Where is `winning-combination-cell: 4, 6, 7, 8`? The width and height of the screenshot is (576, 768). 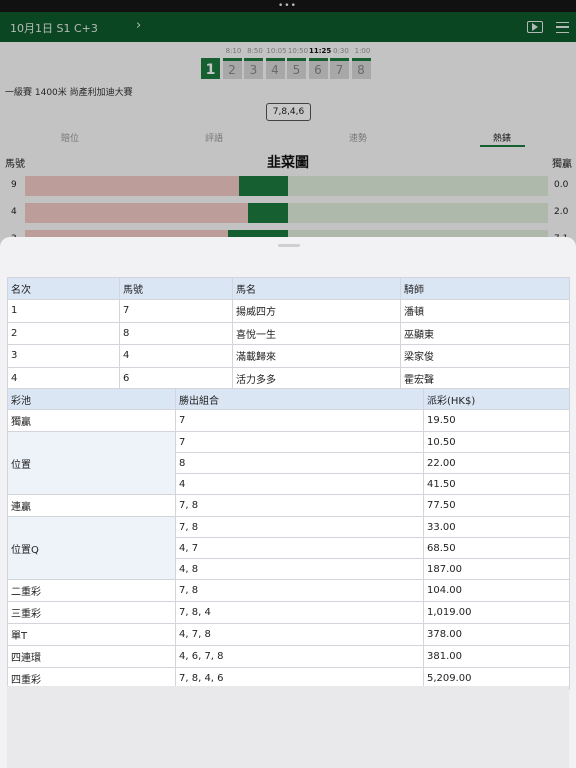 winning-combination-cell: 4, 6, 7, 8 is located at coordinates (299, 656).